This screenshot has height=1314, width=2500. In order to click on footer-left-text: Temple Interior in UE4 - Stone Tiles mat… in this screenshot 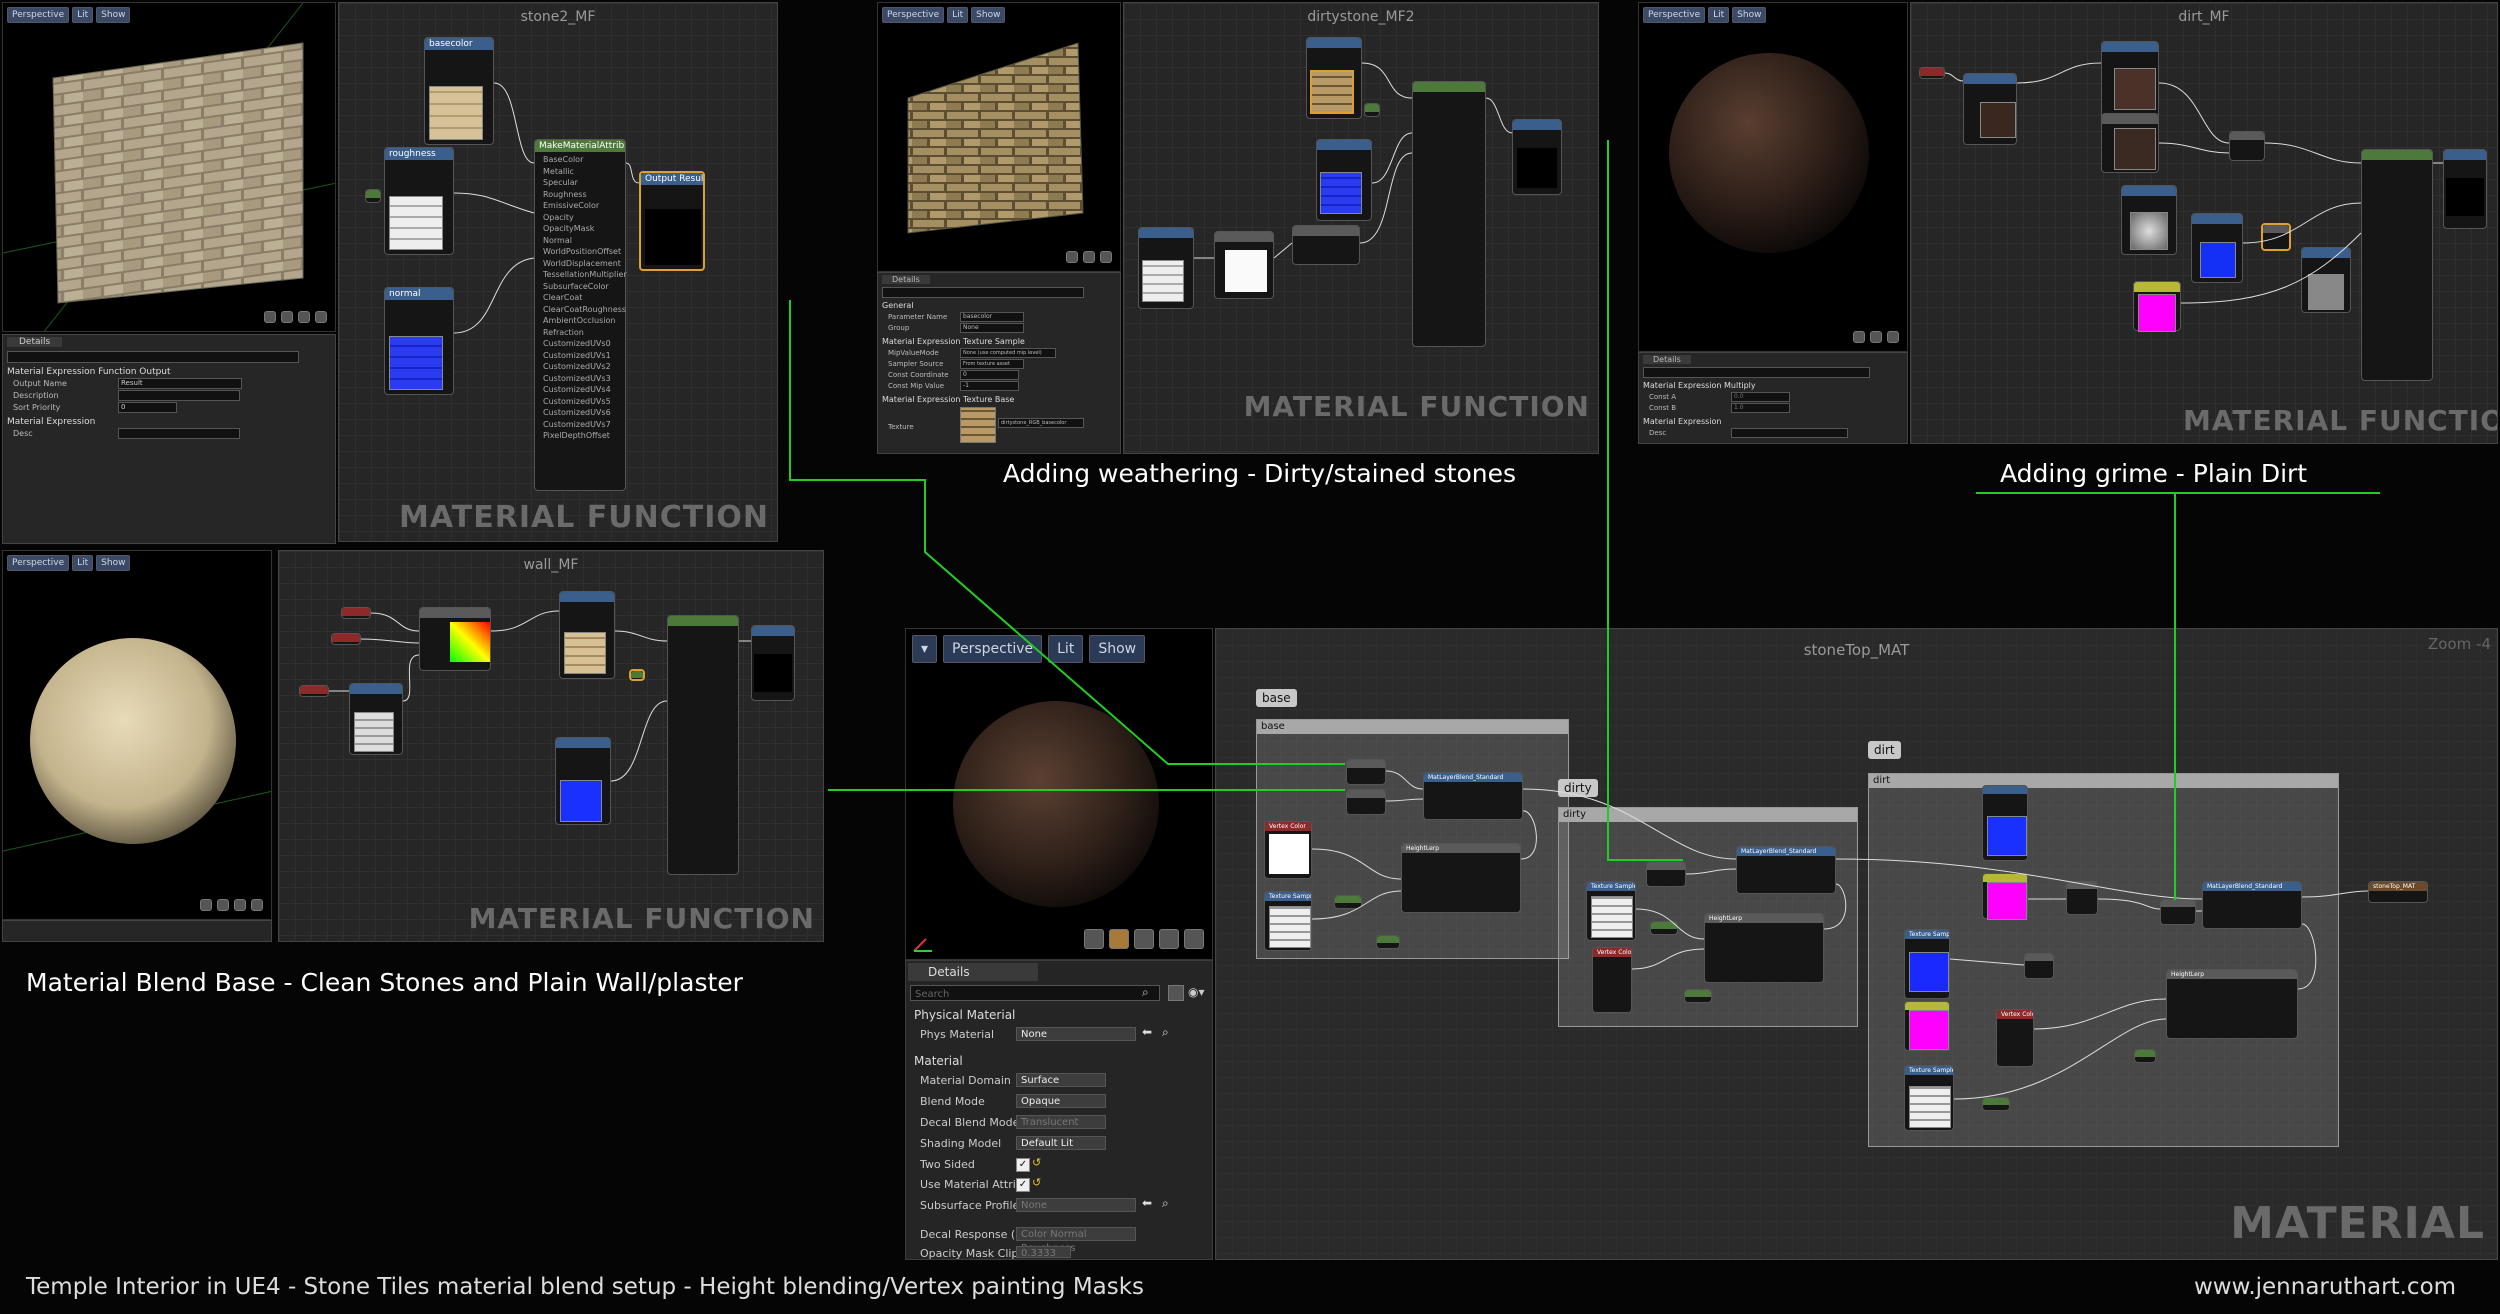, I will do `click(585, 1287)`.